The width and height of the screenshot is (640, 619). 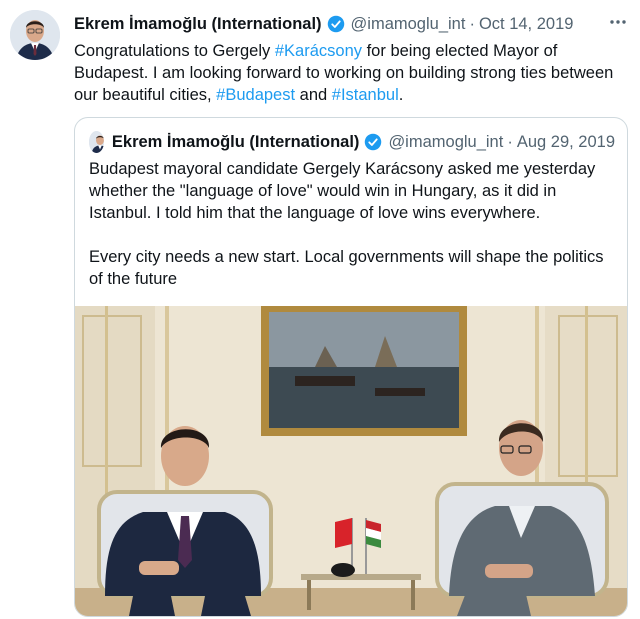 I want to click on quoted-tweet-date: Aug 29, 2019, so click(x=565, y=141).